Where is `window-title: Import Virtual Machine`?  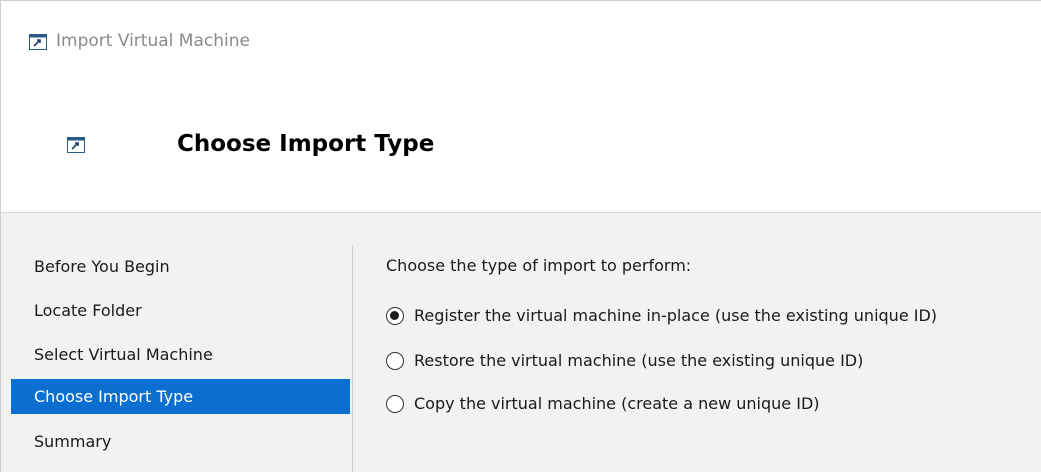 window-title: Import Virtual Machine is located at coordinates (153, 41).